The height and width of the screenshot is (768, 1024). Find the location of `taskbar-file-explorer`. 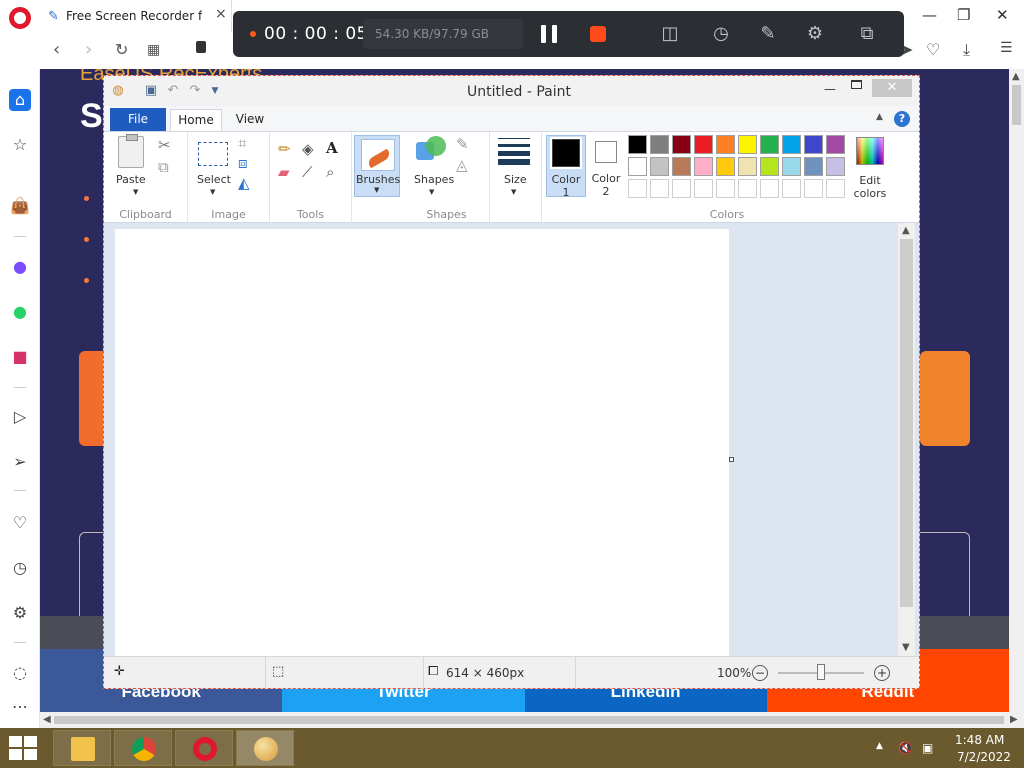

taskbar-file-explorer is located at coordinates (82, 748).